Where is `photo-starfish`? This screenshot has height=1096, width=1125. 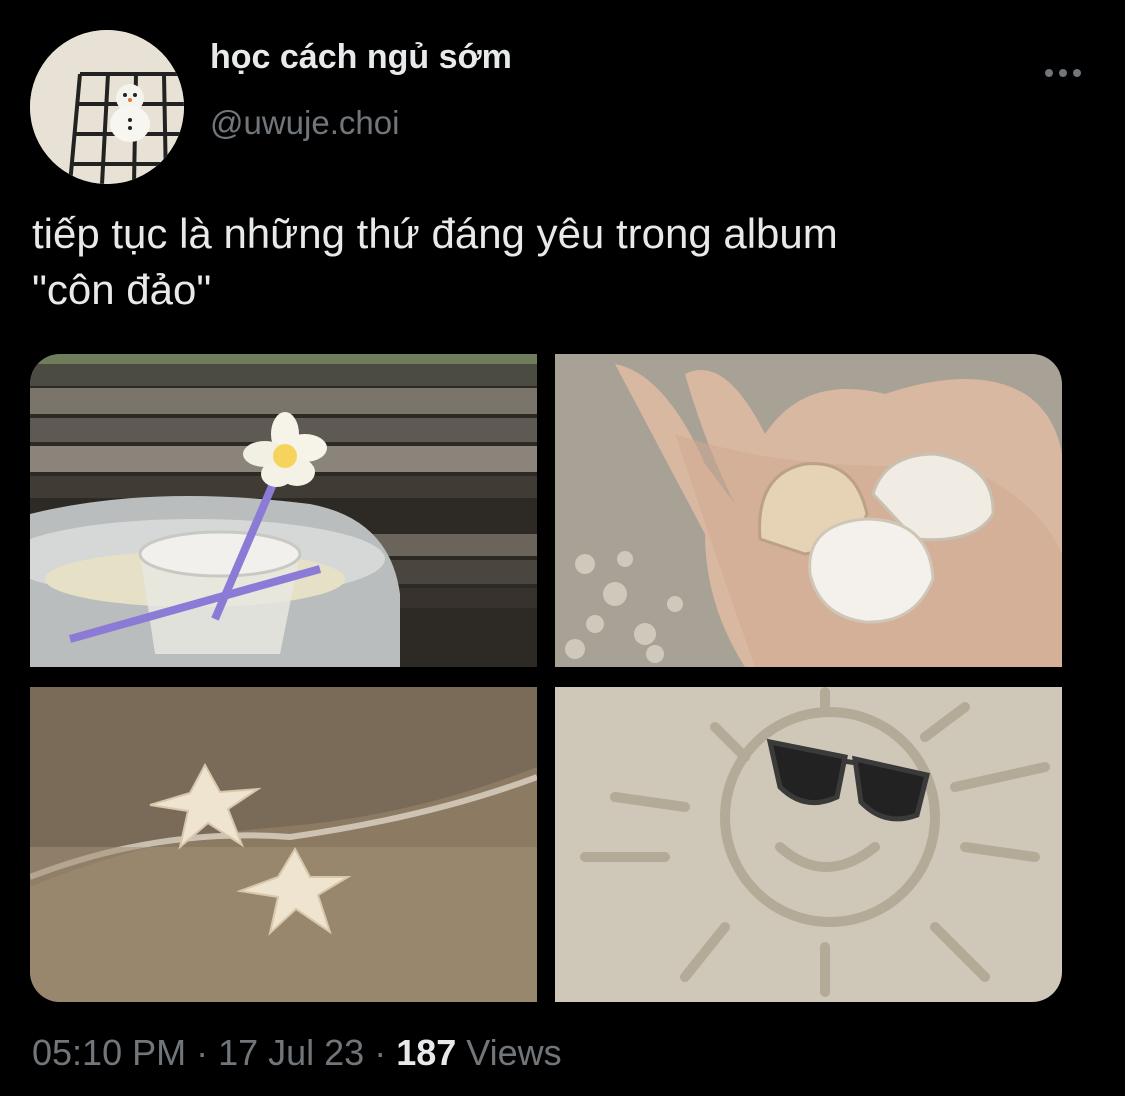
photo-starfish is located at coordinates (283, 844).